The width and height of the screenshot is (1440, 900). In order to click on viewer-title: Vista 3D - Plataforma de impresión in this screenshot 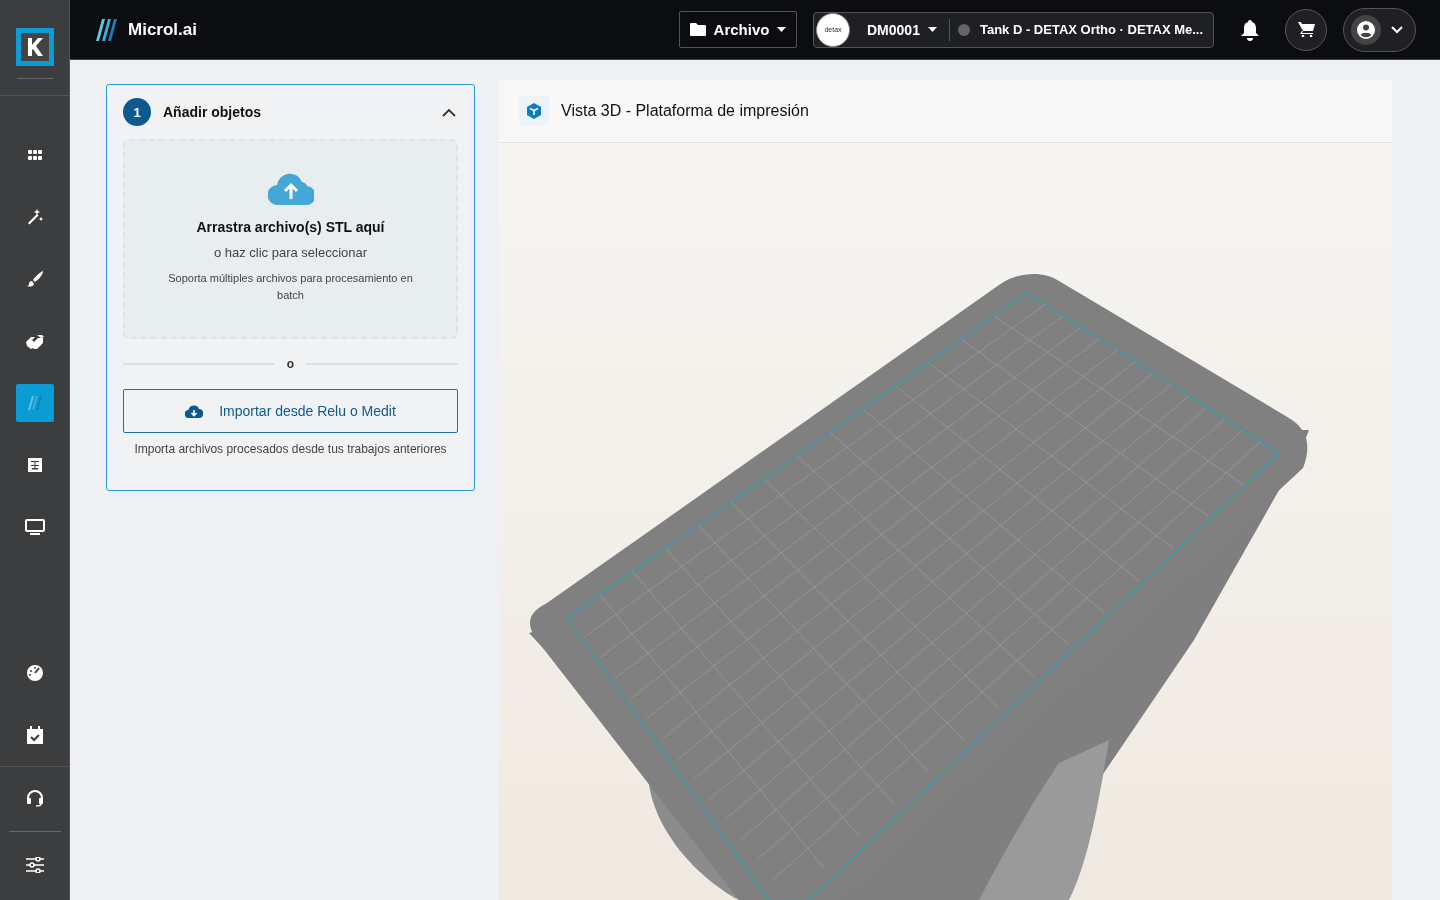, I will do `click(685, 111)`.